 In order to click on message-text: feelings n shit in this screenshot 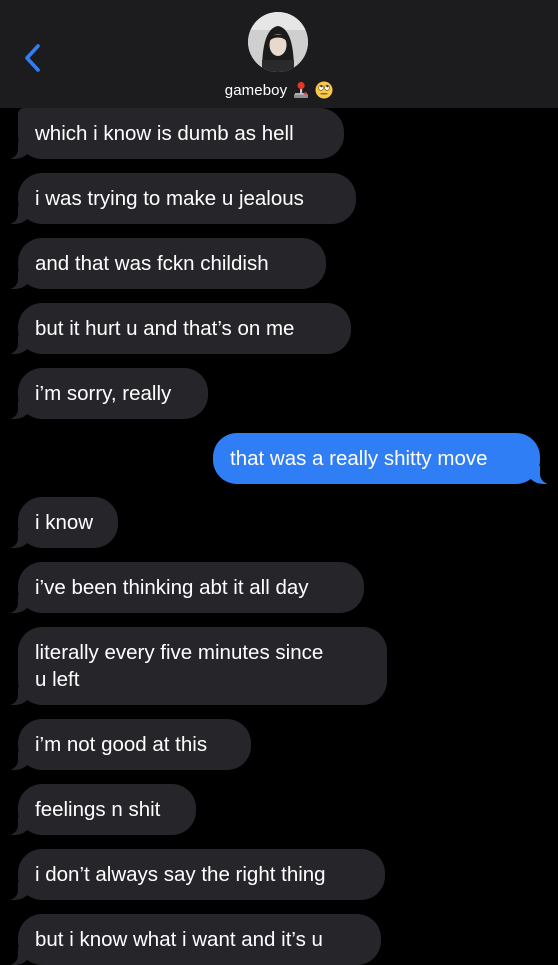, I will do `click(98, 809)`.